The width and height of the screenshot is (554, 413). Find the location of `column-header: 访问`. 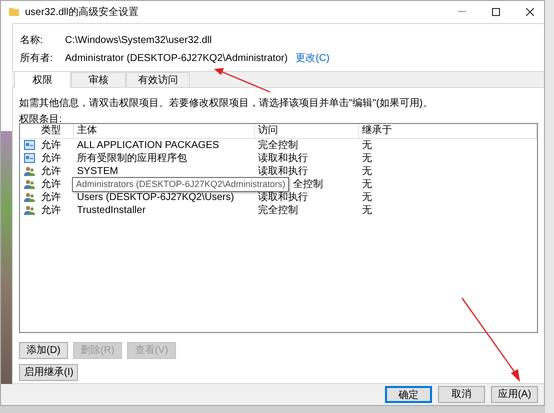

column-header: 访问 is located at coordinates (307, 131).